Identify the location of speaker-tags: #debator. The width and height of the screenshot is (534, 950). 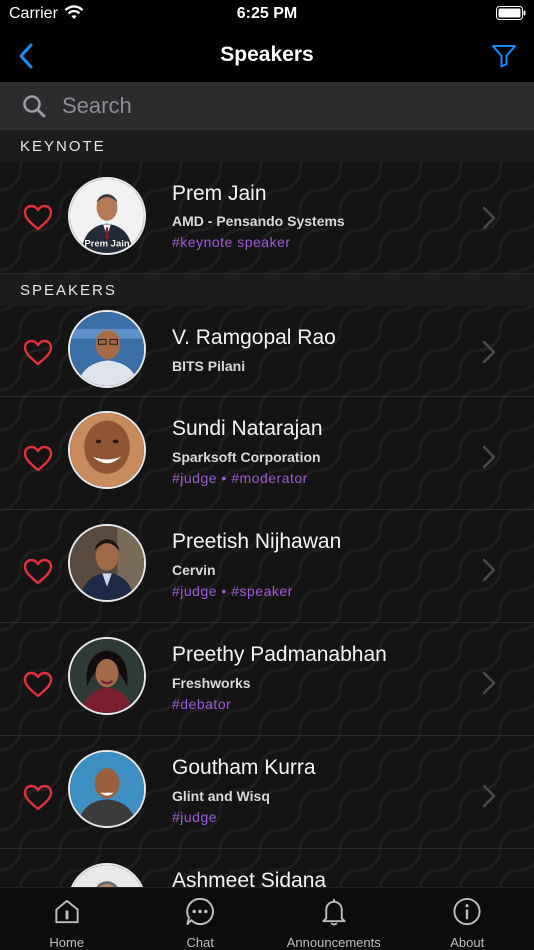
(202, 704).